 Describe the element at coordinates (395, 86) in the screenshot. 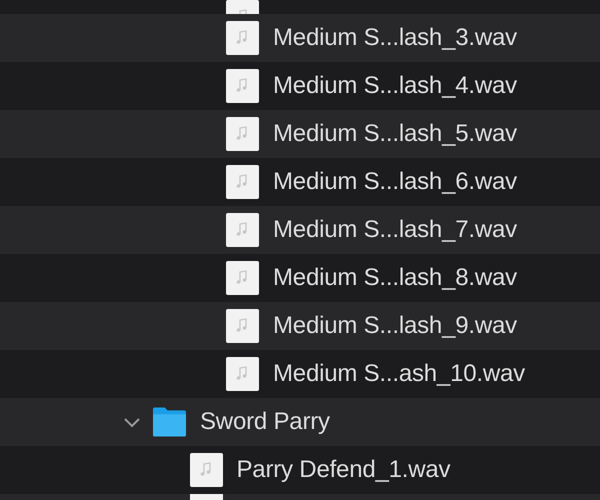

I see `file-name: Medium S...lash_4.wav` at that location.